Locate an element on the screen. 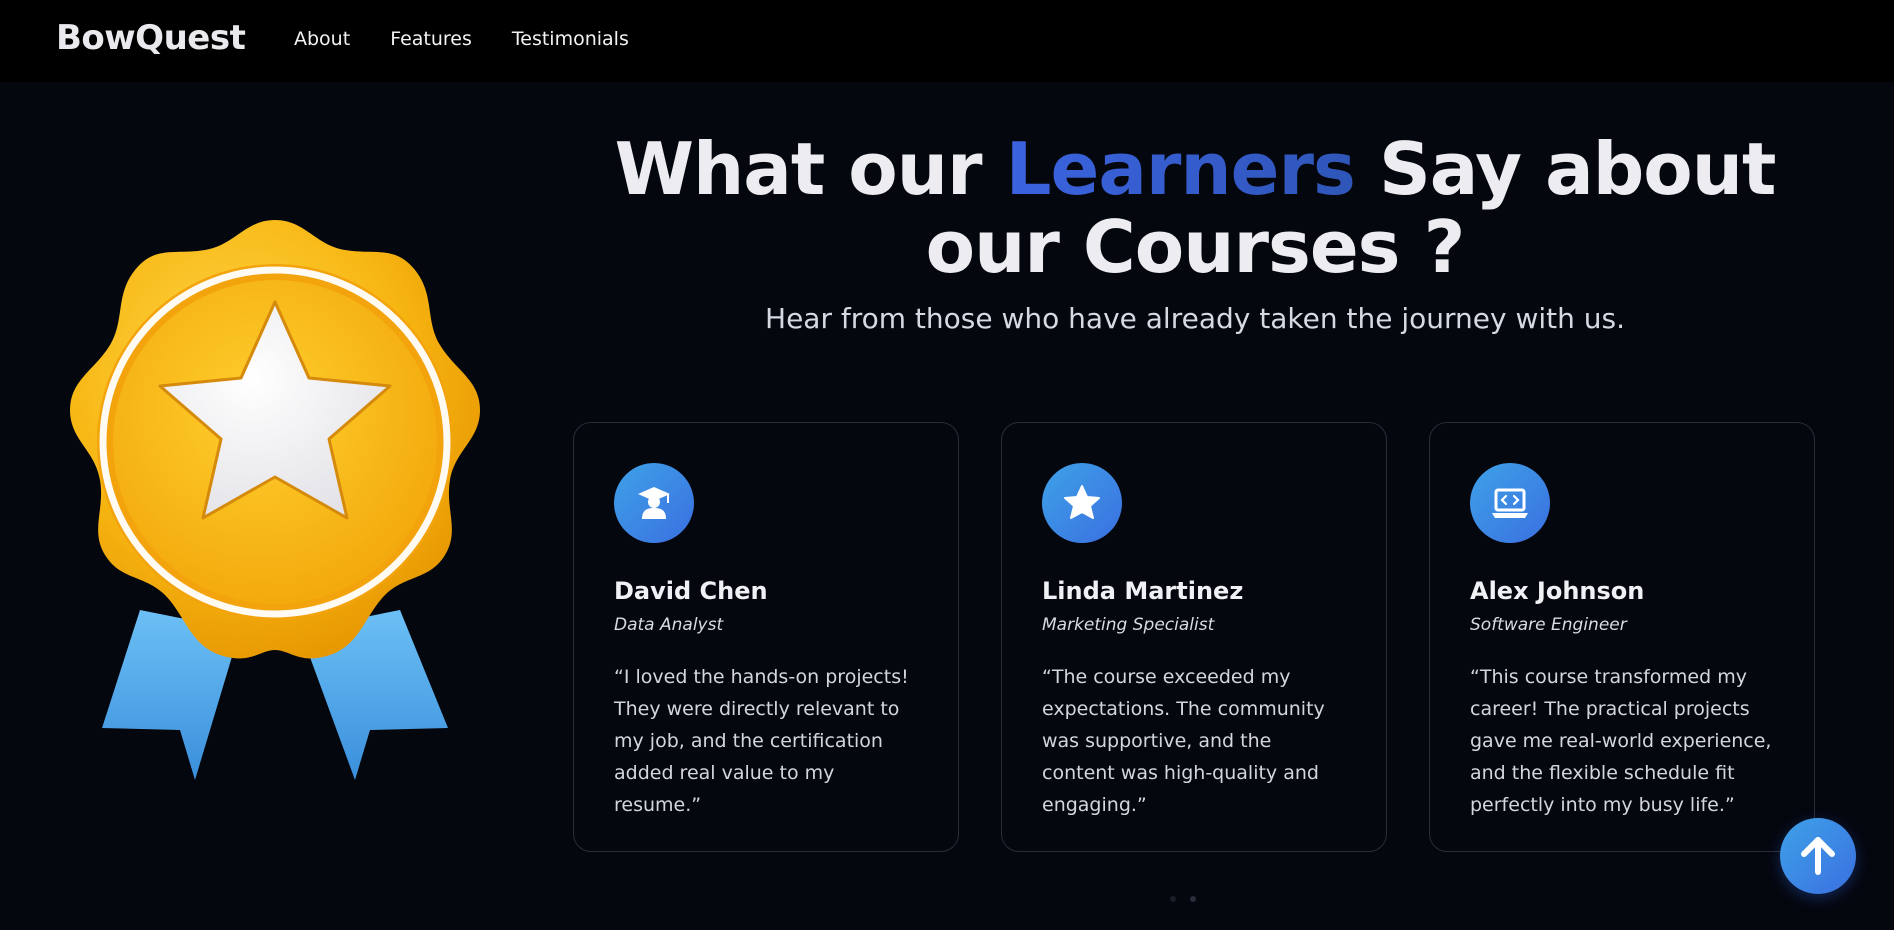 This screenshot has width=1894, height=930. carousel-dot-active is located at coordinates (1193, 899).